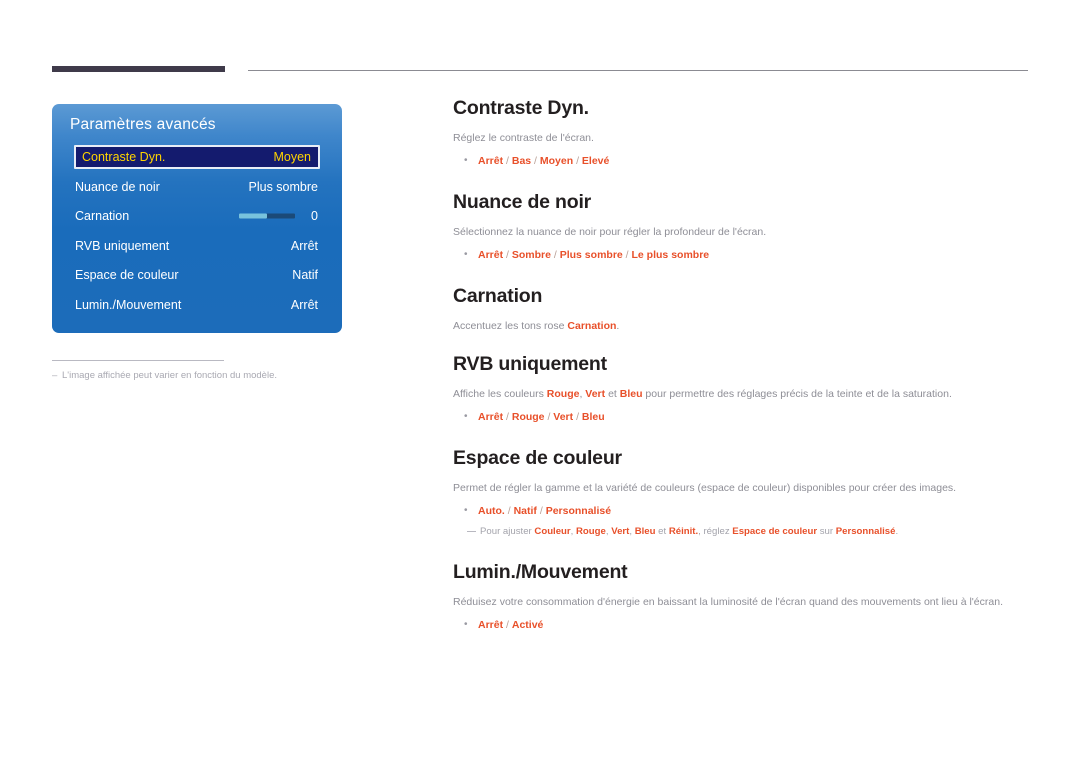 This screenshot has width=1080, height=763. Describe the element at coordinates (523, 138) in the screenshot. I see `doc-section-description: Réglez le contraste de l'écran.` at that location.